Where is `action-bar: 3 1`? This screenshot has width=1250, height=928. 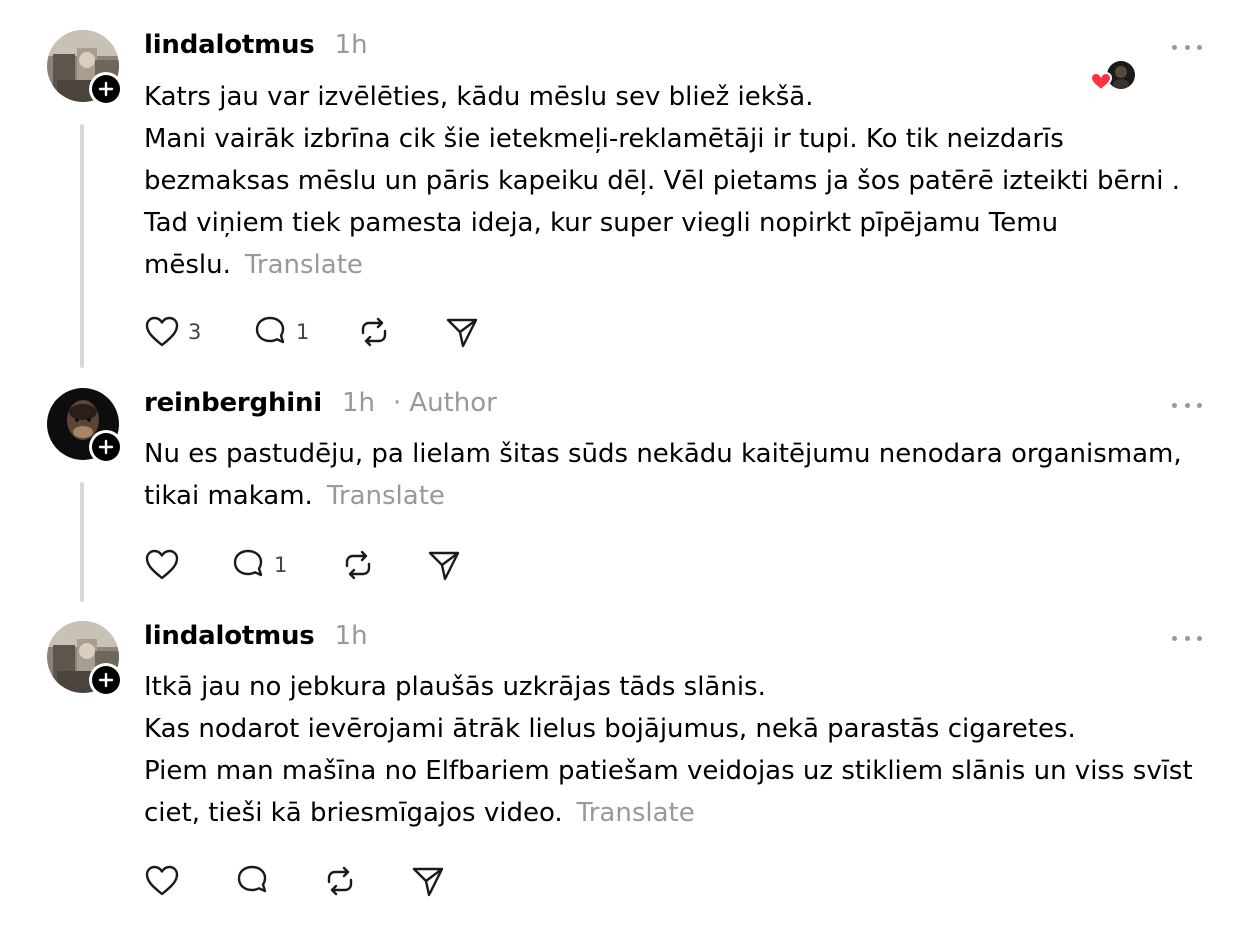 action-bar: 3 1 is located at coordinates (324, 332).